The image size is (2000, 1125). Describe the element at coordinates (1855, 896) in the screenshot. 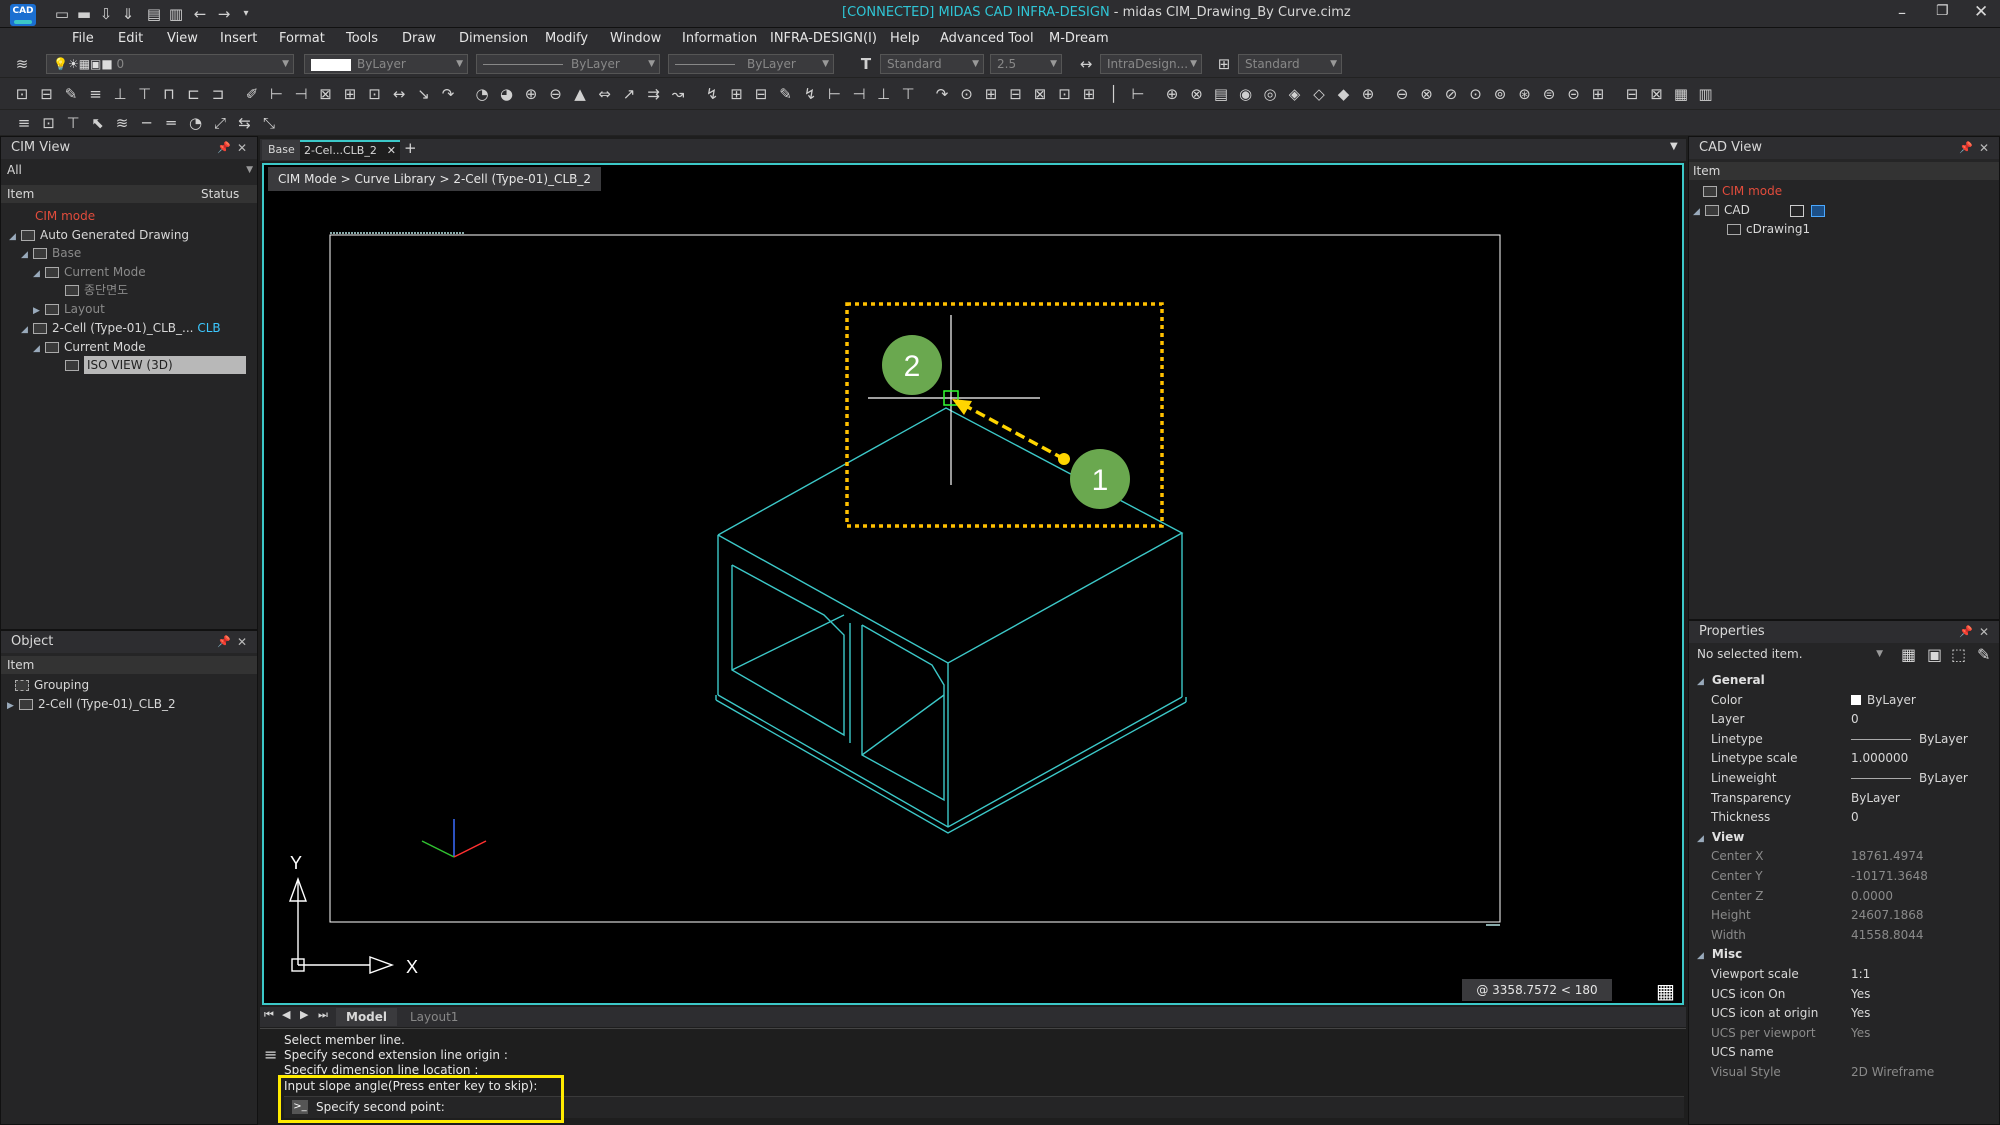

I see `property-row: Center Z 0.0000` at that location.